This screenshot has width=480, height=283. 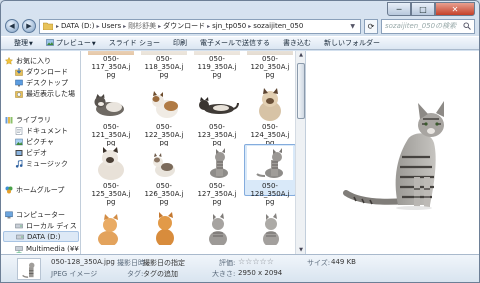 What do you see at coordinates (19, 249) in the screenshot?
I see `network-drive-icon` at bounding box center [19, 249].